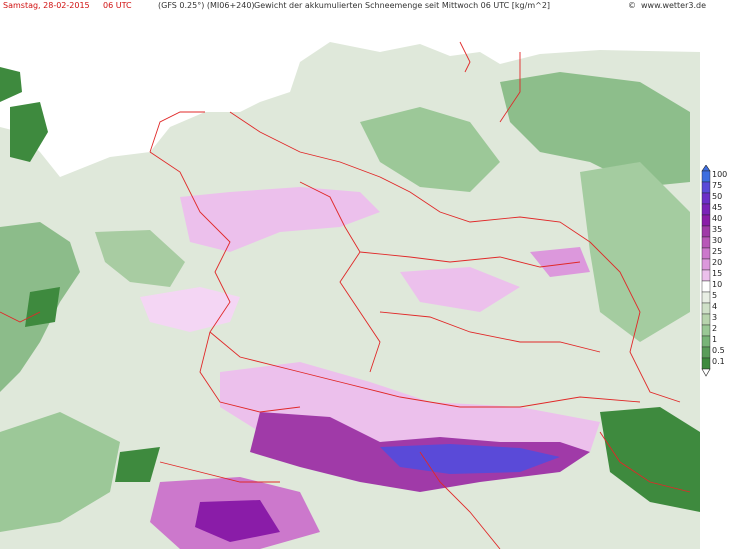  What do you see at coordinates (717, 218) in the screenshot?
I see `legend-label: 40` at bounding box center [717, 218].